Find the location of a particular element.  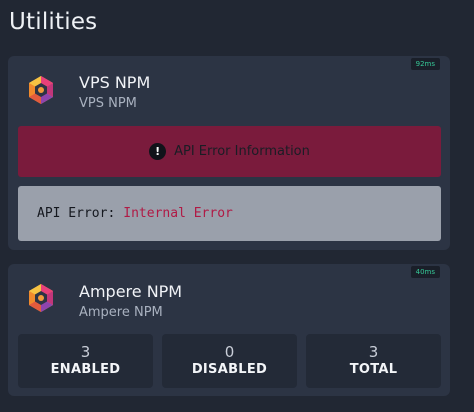

stats-row: 3 ENABLED 0 DISABLED 3 TOTAL is located at coordinates (229, 361).